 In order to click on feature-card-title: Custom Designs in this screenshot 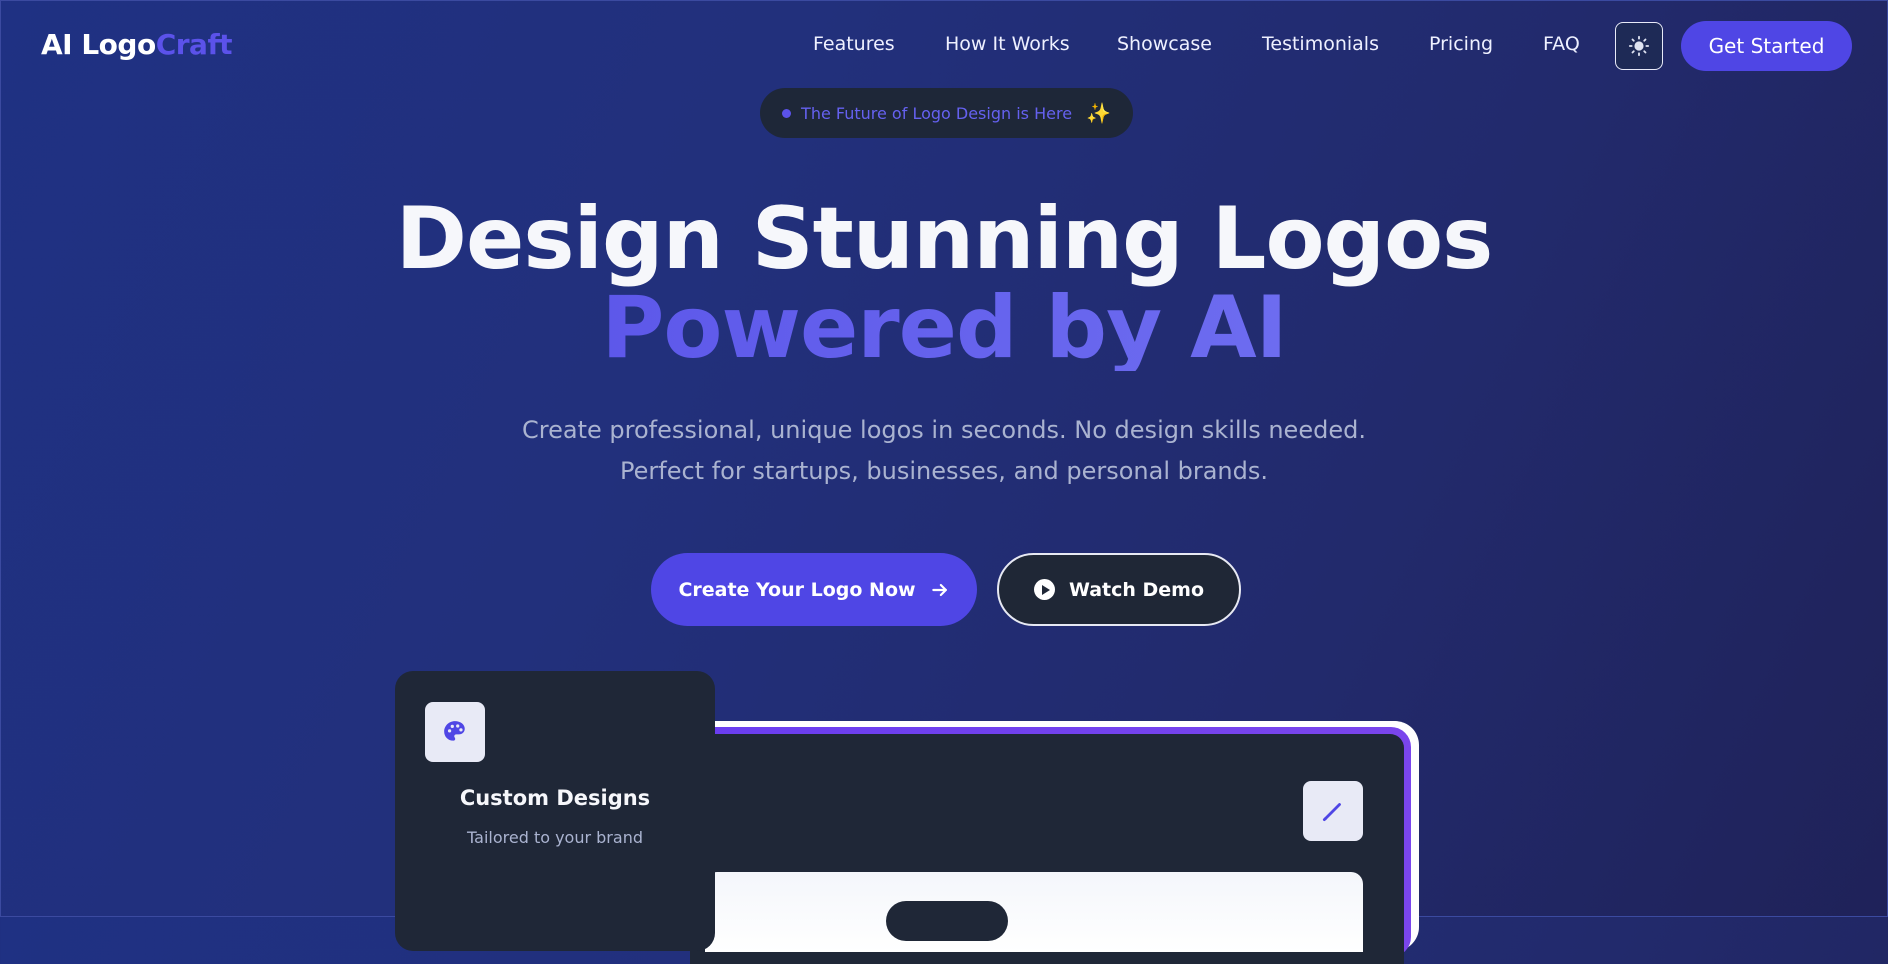, I will do `click(555, 798)`.